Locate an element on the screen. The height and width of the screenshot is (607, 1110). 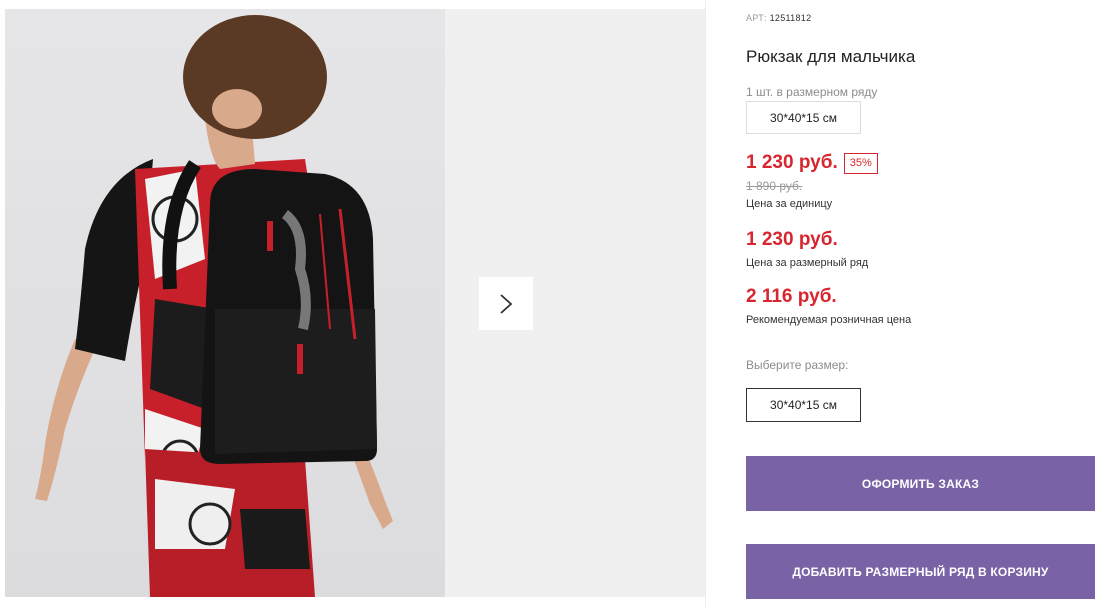
add-size-row-to-cart-button: ДОБАВИТЬ РАЗМЕРНЫЙ РЯД В КОРЗИНУ is located at coordinates (920, 571).